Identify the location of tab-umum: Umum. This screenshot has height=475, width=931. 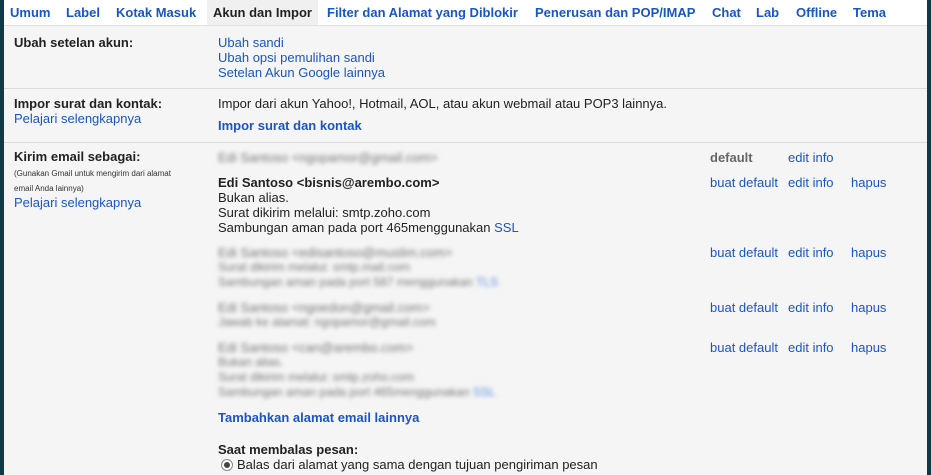
(30, 12).